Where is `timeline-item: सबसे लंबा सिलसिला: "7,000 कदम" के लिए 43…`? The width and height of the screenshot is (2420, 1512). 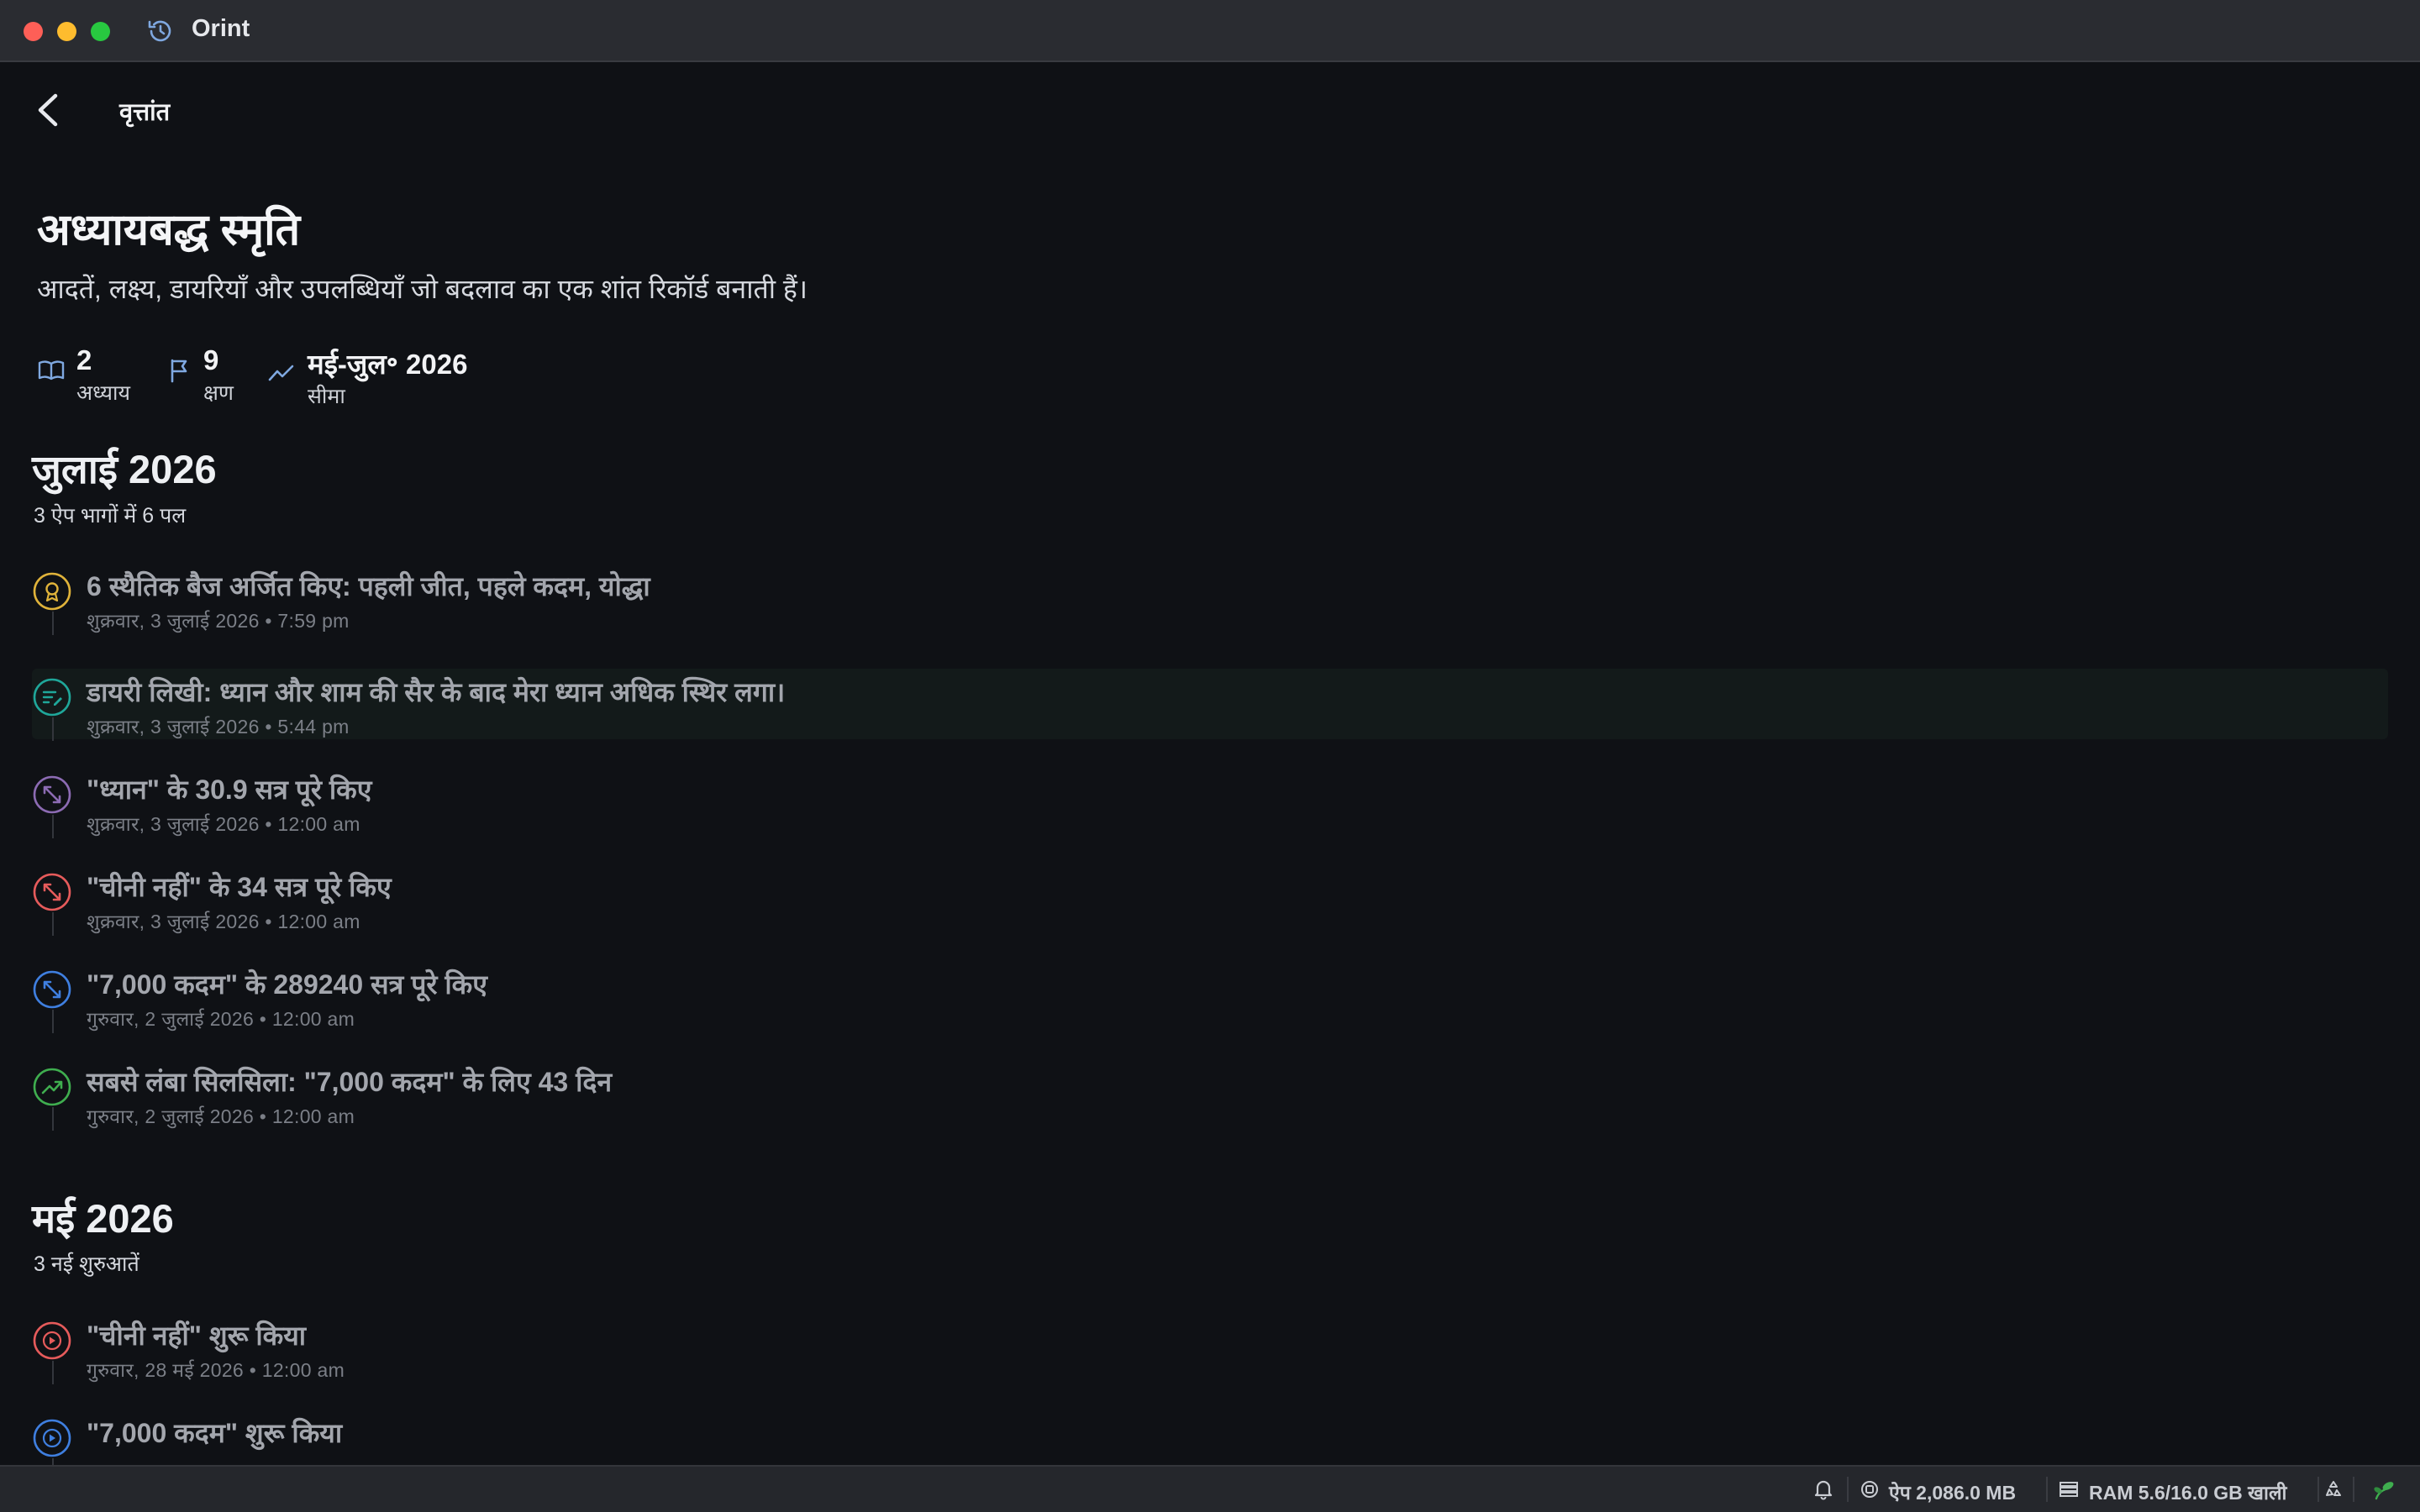
timeline-item: सबसे लंबा सिलसिला: "7,000 कदम" के लिए 43… is located at coordinates (1210, 1094).